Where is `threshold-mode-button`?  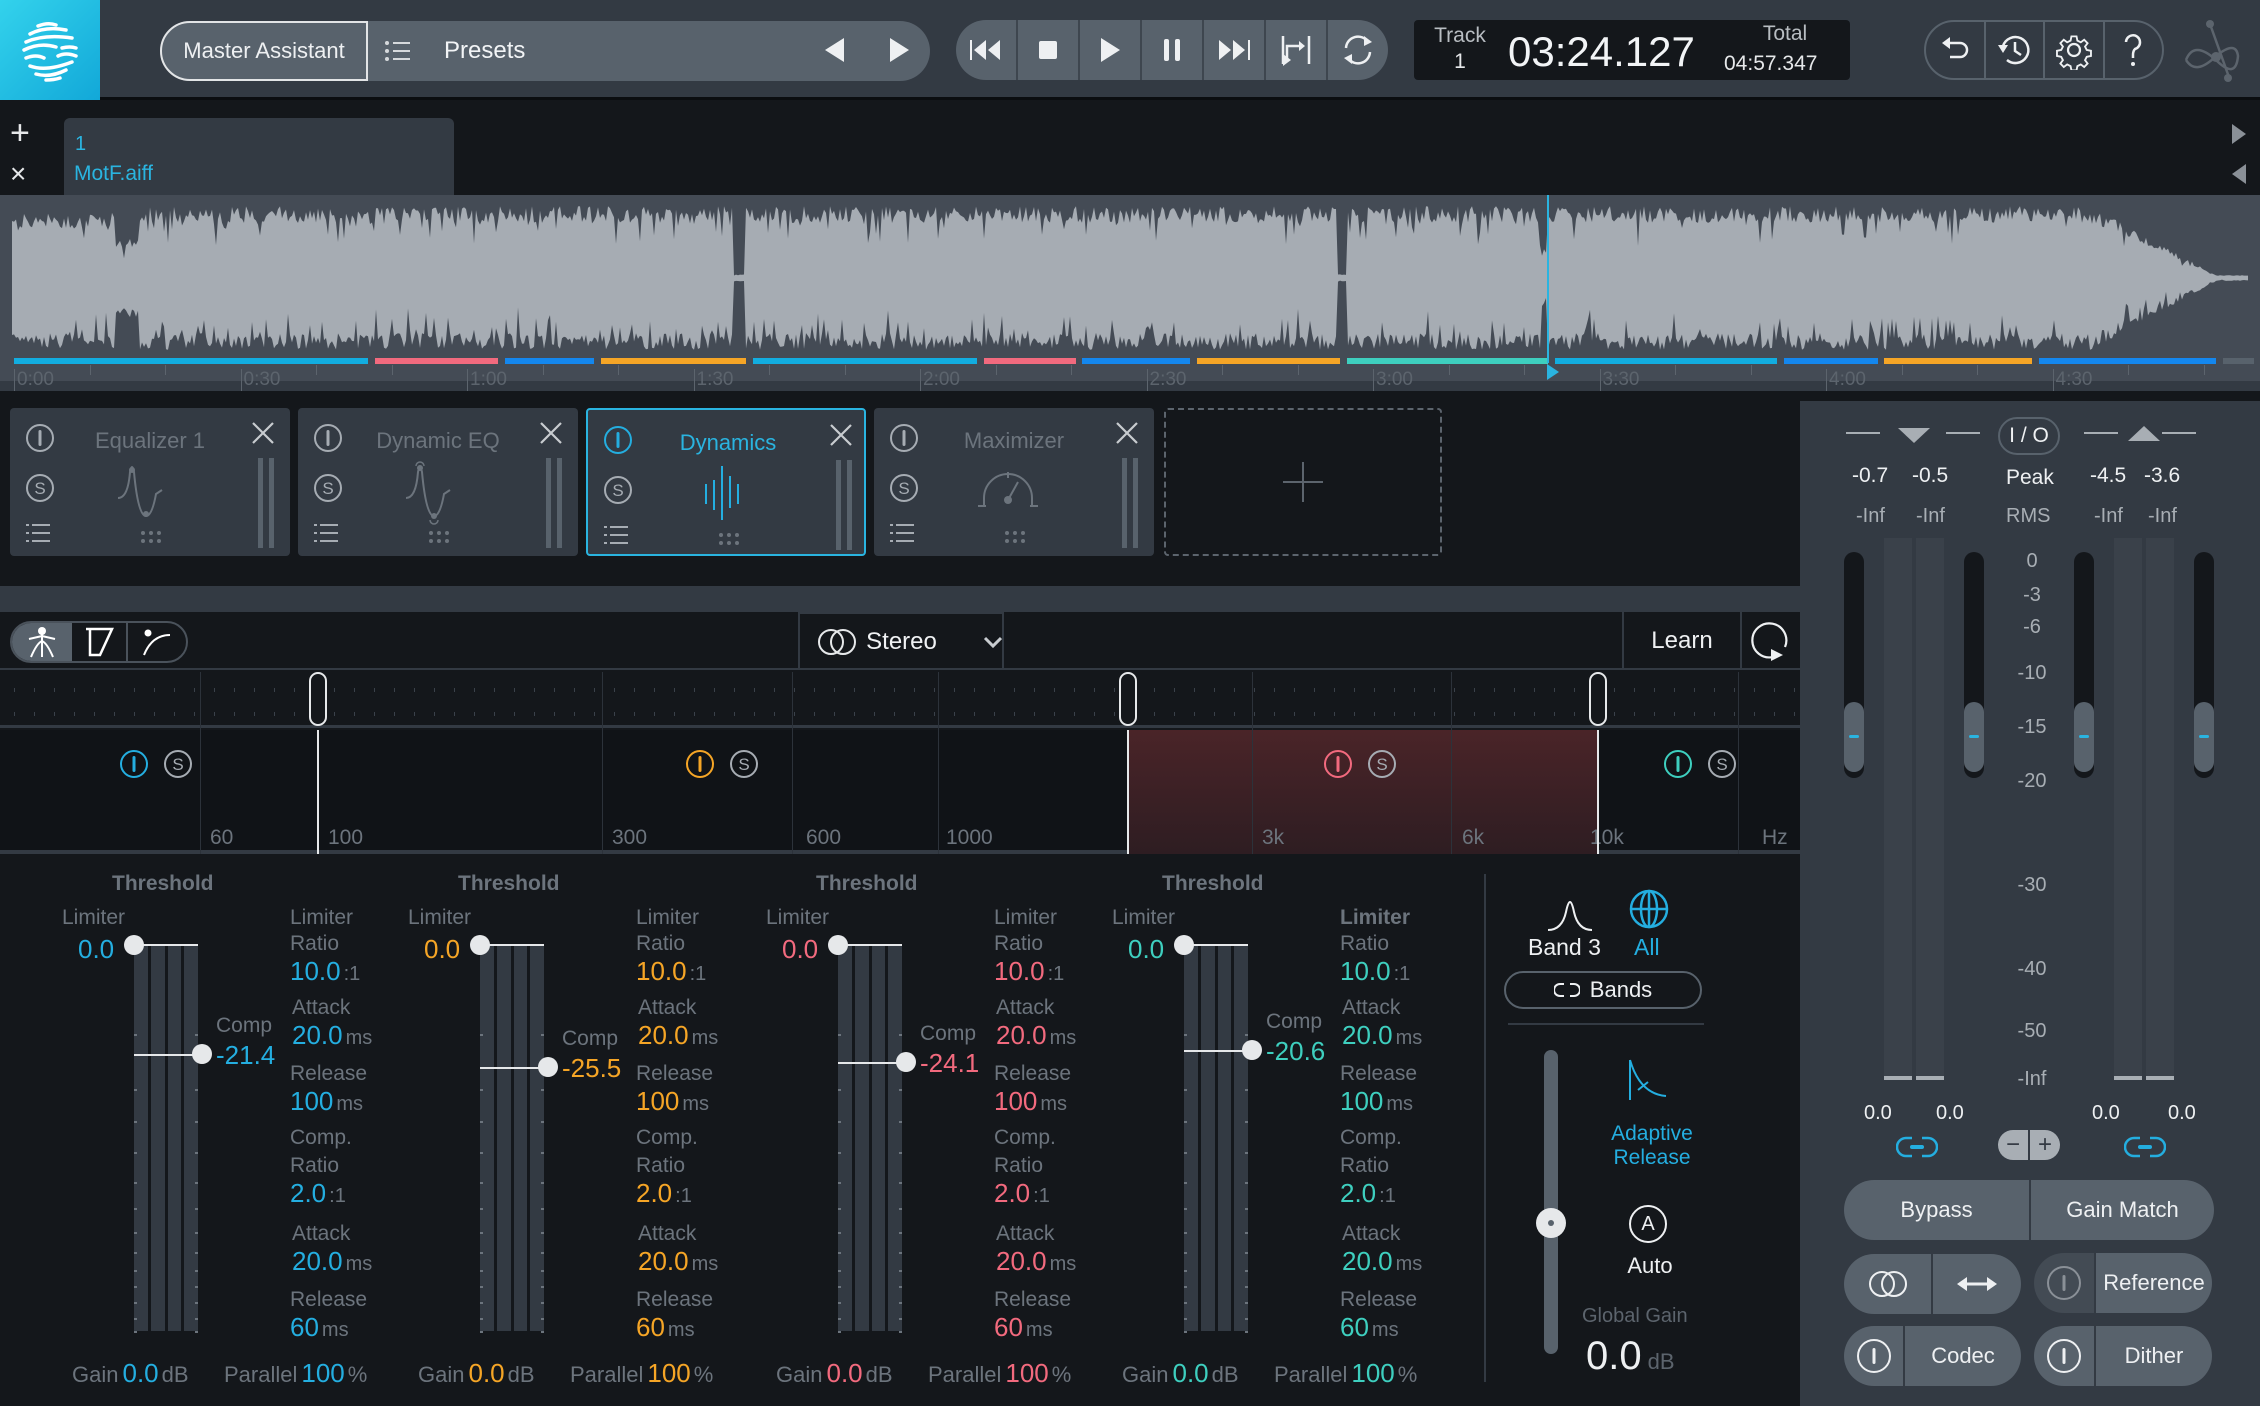 threshold-mode-button is located at coordinates (100, 642).